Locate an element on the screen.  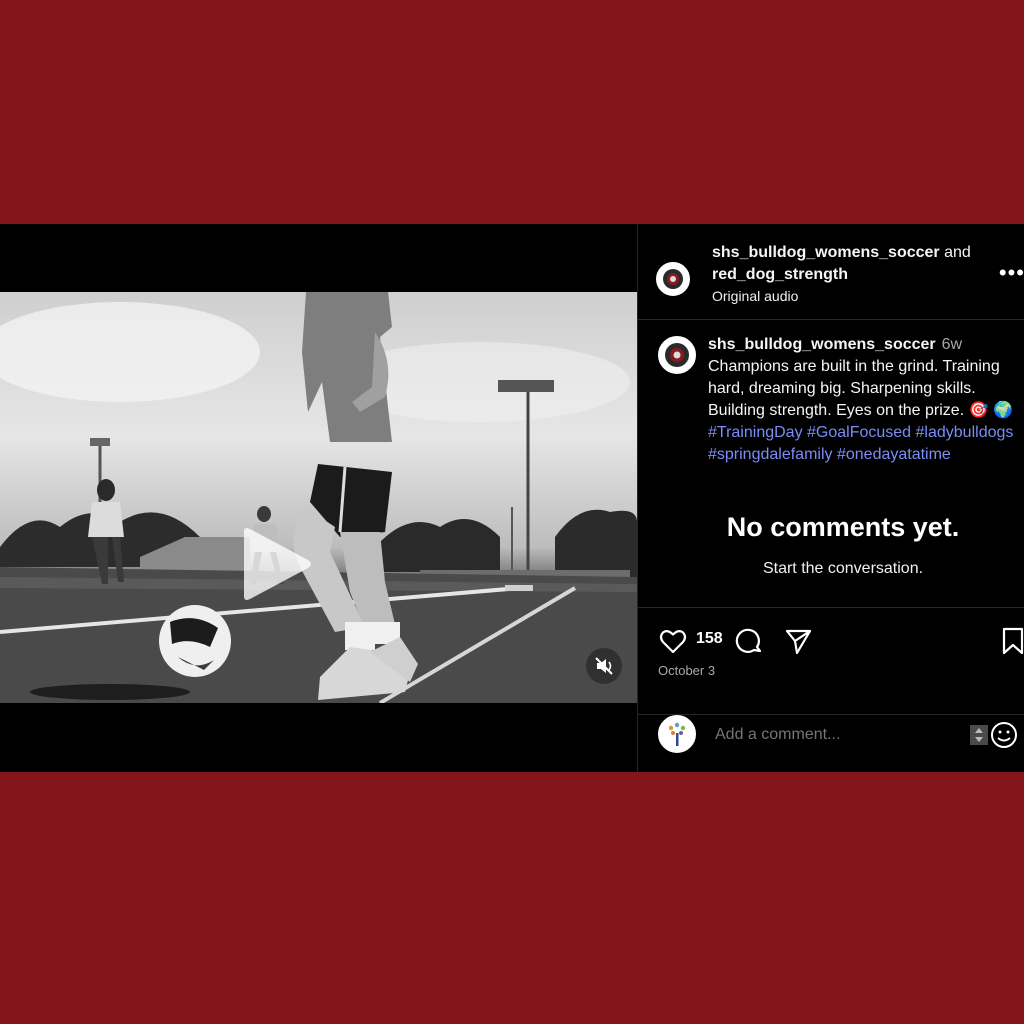
author-username: shs_bulldog_womens_soccer is located at coordinates (826, 252).